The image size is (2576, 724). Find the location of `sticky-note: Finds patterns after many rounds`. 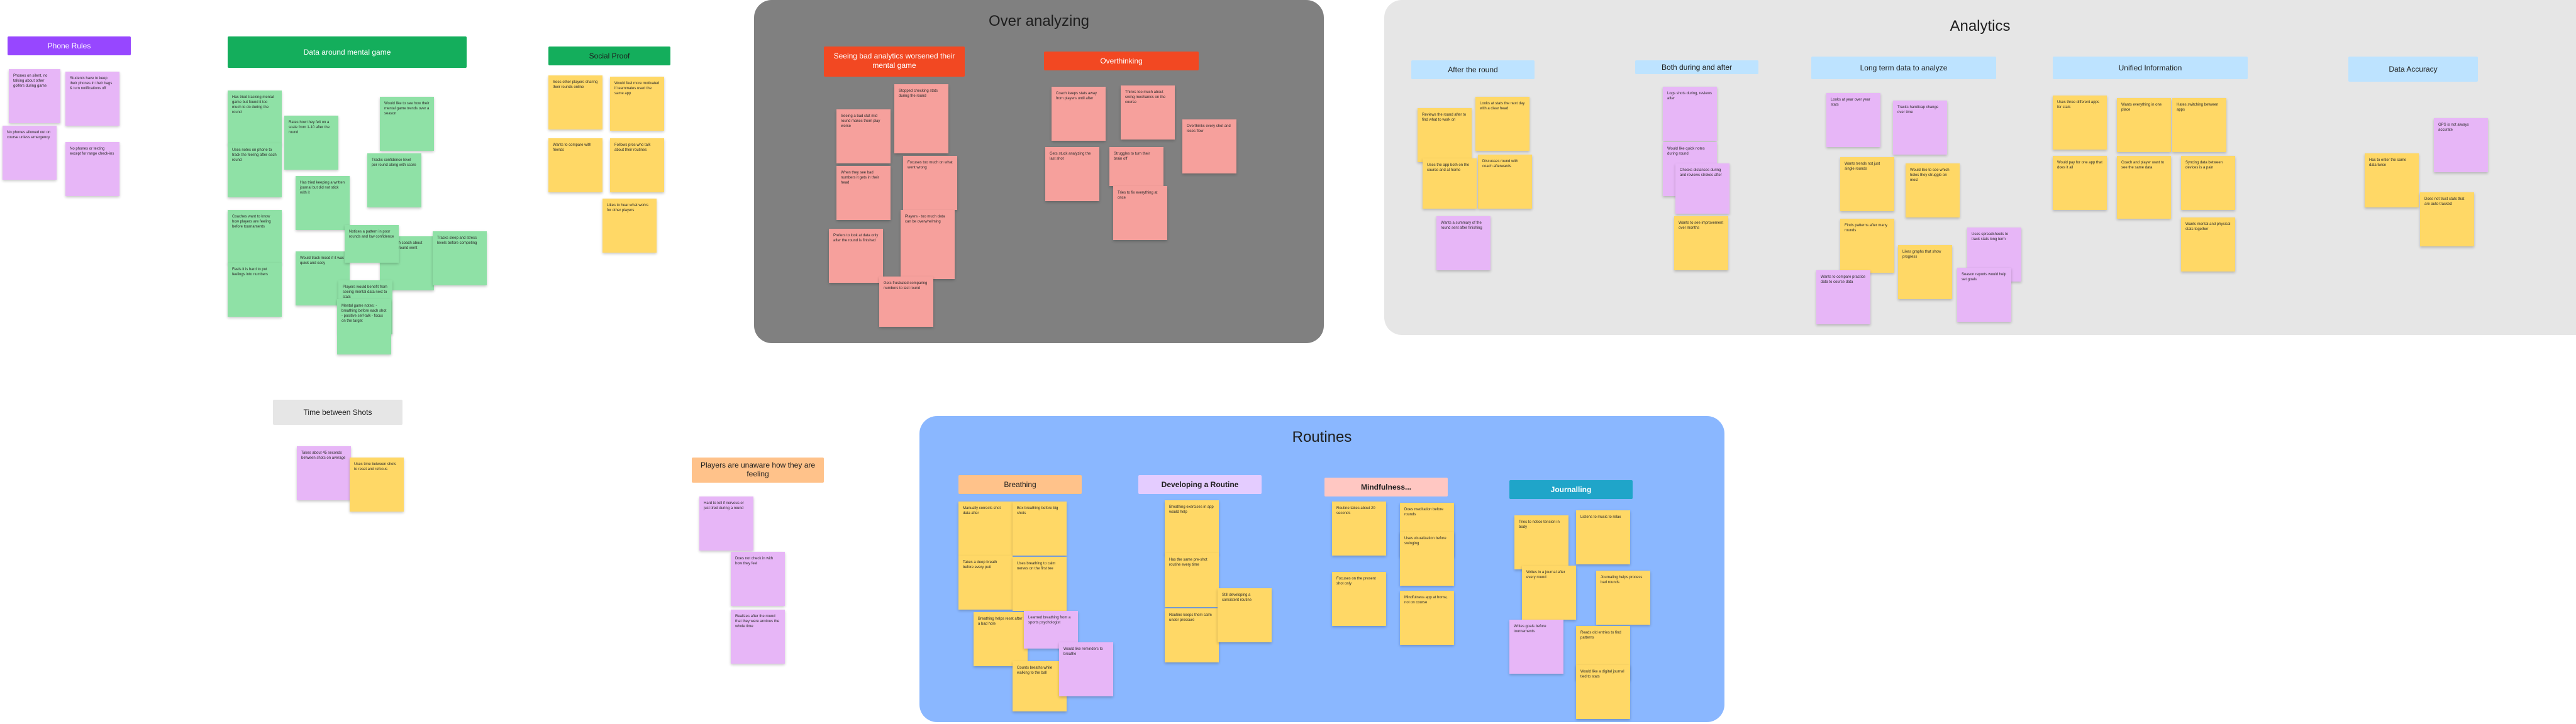

sticky-note: Finds patterns after many rounds is located at coordinates (1867, 246).